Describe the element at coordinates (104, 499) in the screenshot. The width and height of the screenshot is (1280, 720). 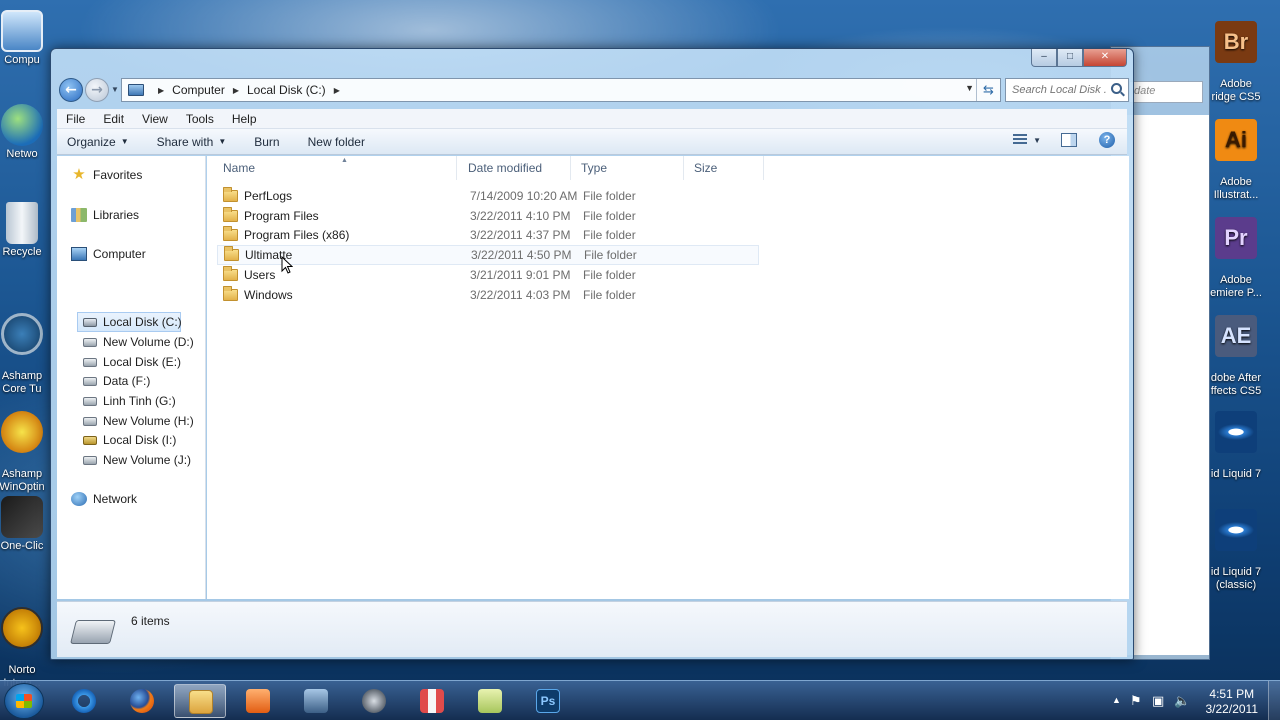
I see `nav-network: Network` at that location.